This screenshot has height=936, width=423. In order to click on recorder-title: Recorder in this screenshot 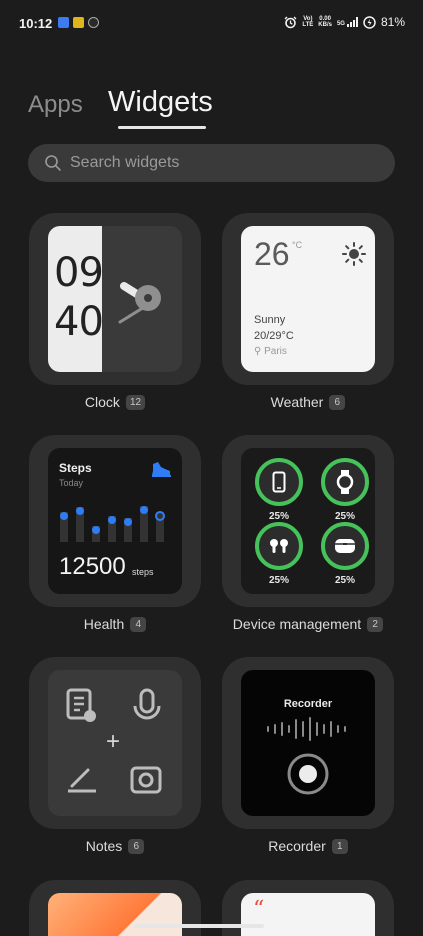, I will do `click(308, 704)`.